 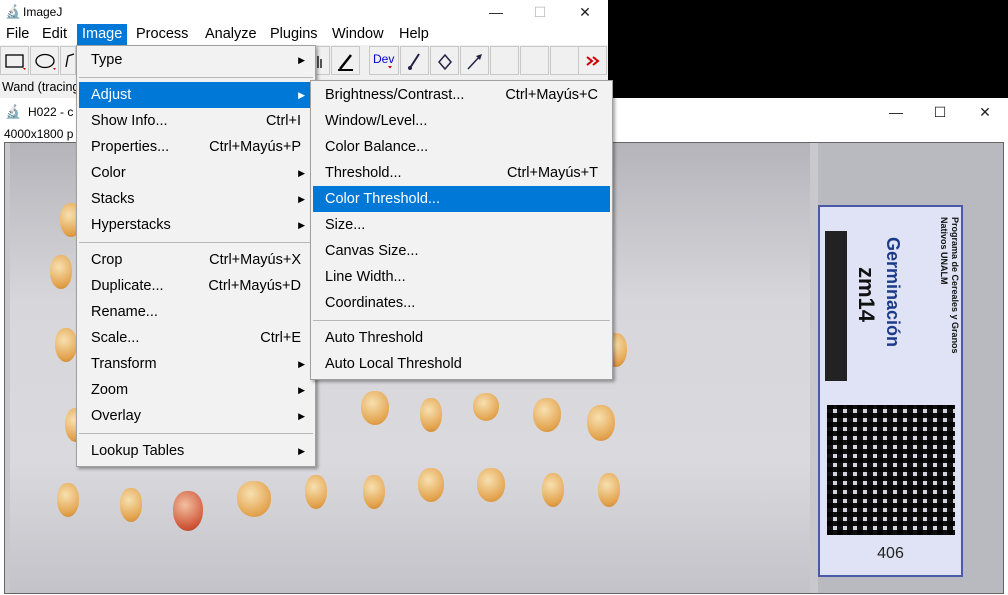 I want to click on menu-item-brightness-contrast: Brightness/Contrast... Ctrl+Mayús+C, so click(x=461, y=95).